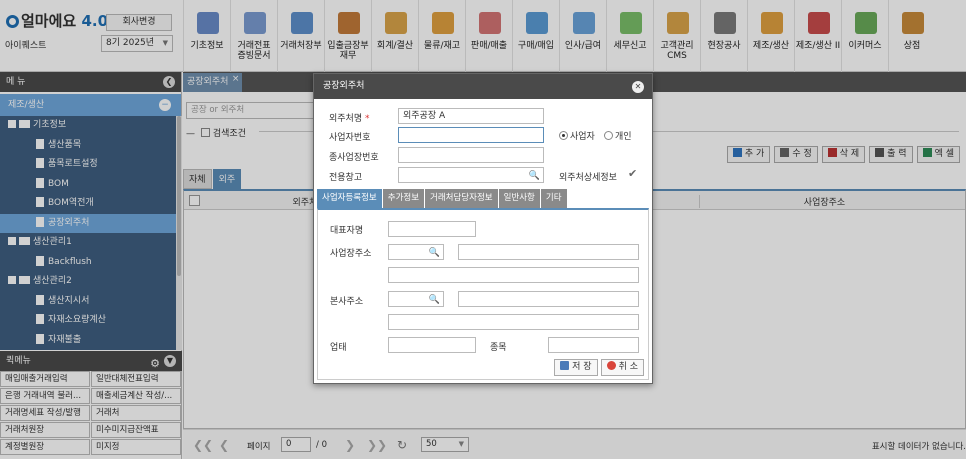 Image resolution: width=966 pixels, height=459 pixels. Describe the element at coordinates (471, 135) in the screenshot. I see `bizno-field` at that location.